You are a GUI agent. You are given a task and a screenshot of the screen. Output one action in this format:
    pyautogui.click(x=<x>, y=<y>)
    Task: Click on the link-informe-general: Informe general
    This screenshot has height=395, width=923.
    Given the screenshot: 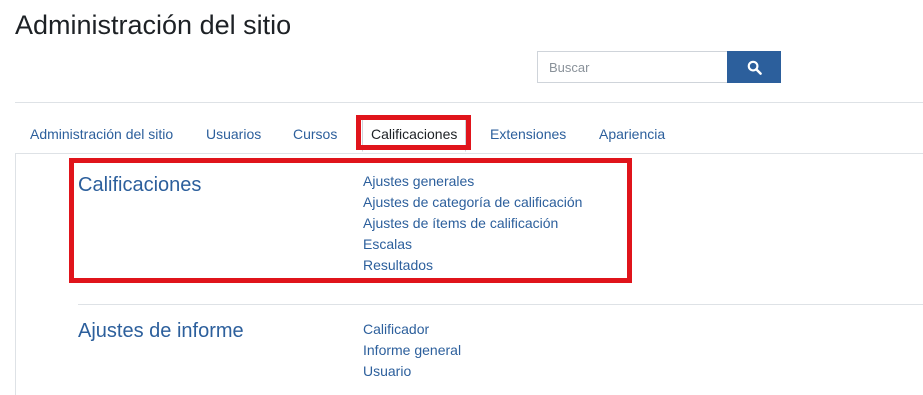 What is the action you would take?
    pyautogui.click(x=412, y=350)
    